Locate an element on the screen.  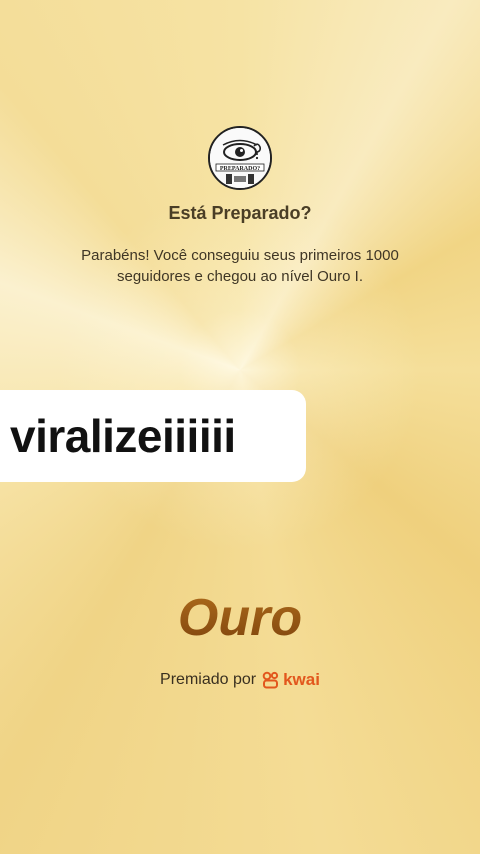
kwai-logo-icon is located at coordinates (270, 680).